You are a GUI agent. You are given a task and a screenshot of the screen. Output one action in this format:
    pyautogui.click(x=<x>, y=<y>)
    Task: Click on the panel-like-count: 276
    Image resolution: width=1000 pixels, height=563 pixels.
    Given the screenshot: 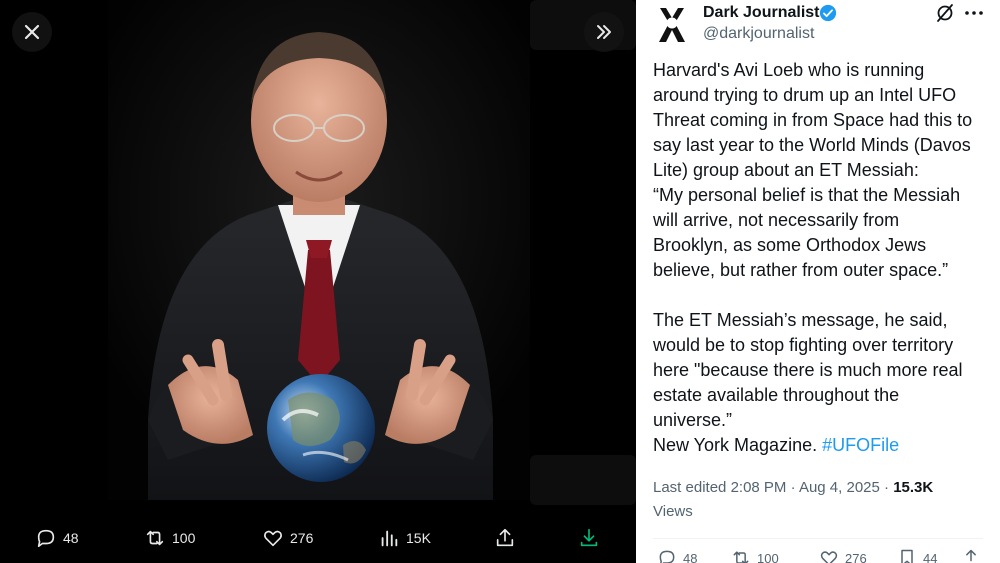 What is the action you would take?
    pyautogui.click(x=856, y=556)
    